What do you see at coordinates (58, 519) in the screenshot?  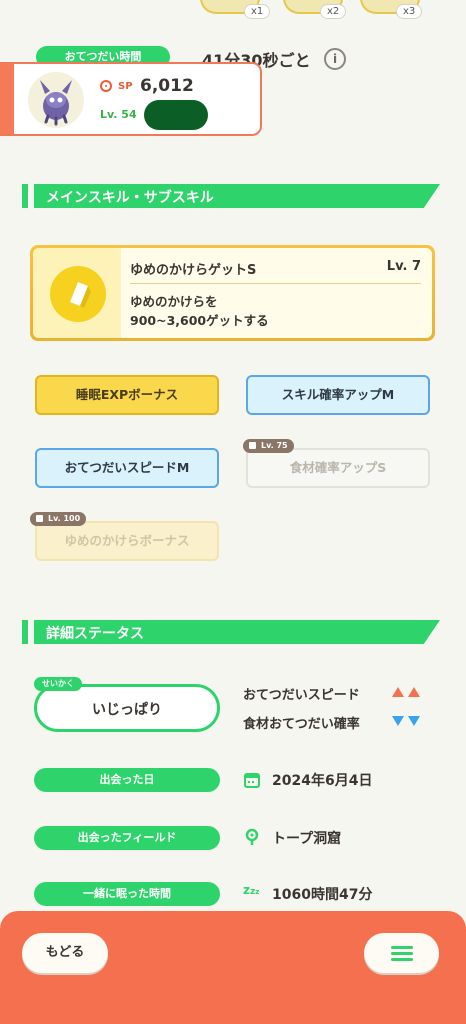 I see `lock-badge-lv100: Lv. 100` at bounding box center [58, 519].